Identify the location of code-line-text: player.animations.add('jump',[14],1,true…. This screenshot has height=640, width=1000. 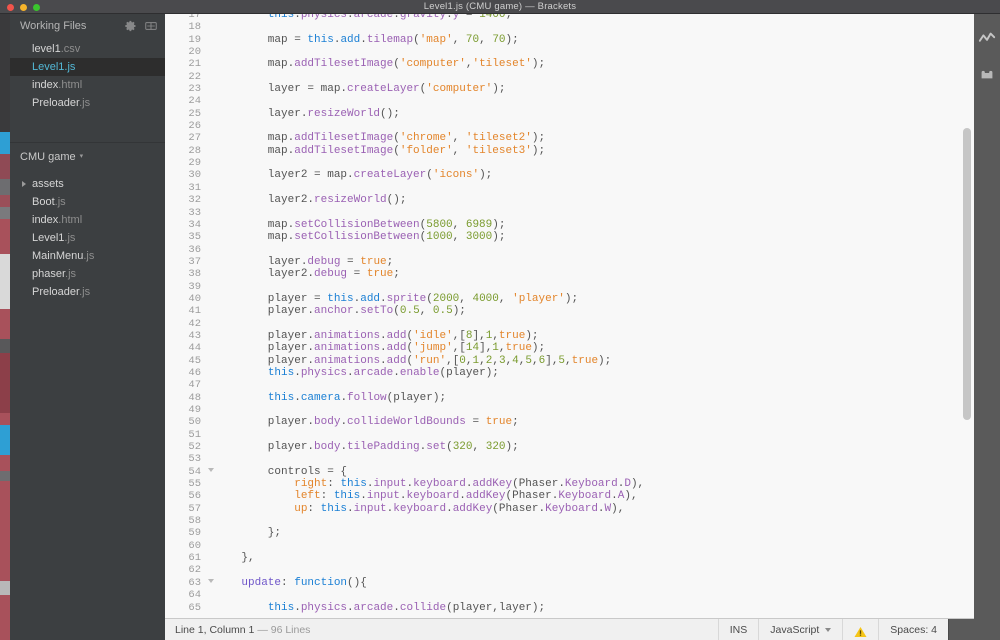
(590, 348).